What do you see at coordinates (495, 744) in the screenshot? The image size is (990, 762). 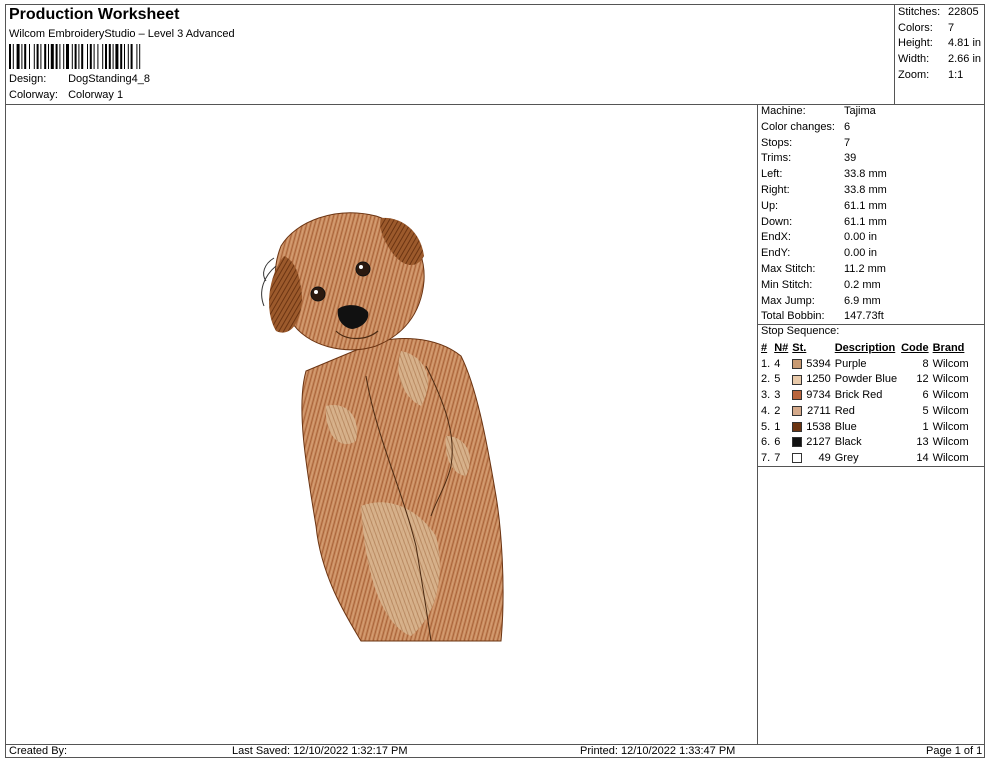 I see `footer-divider` at bounding box center [495, 744].